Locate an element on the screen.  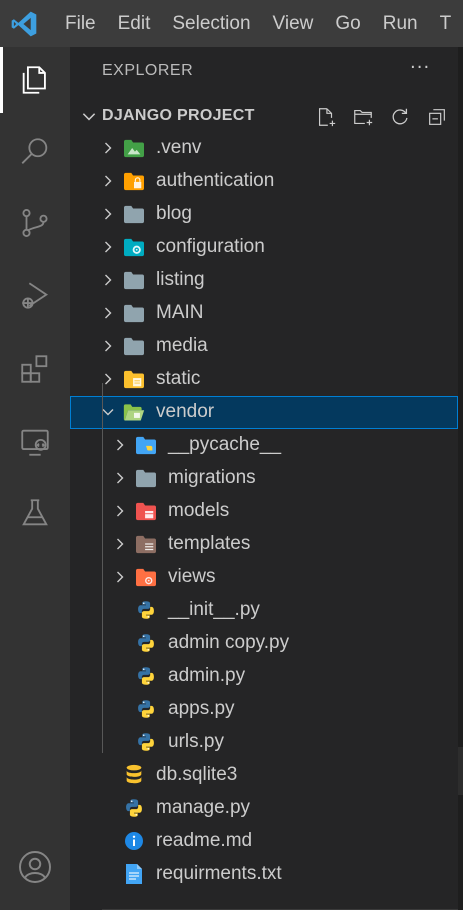
more-actions-button: ··· is located at coordinates (420, 67).